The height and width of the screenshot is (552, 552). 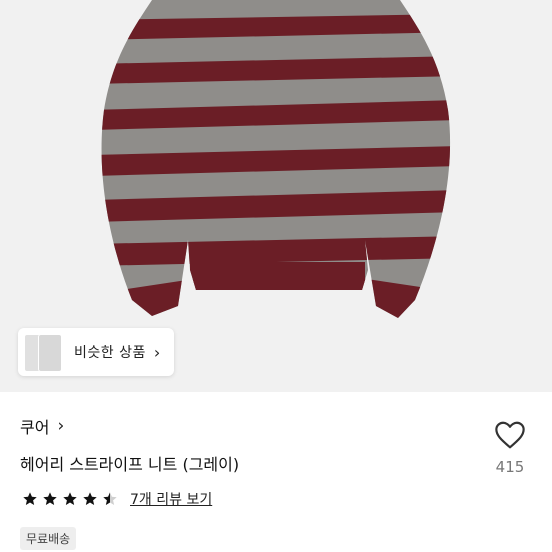 I want to click on shipping-badge: 무료배송, so click(x=48, y=538).